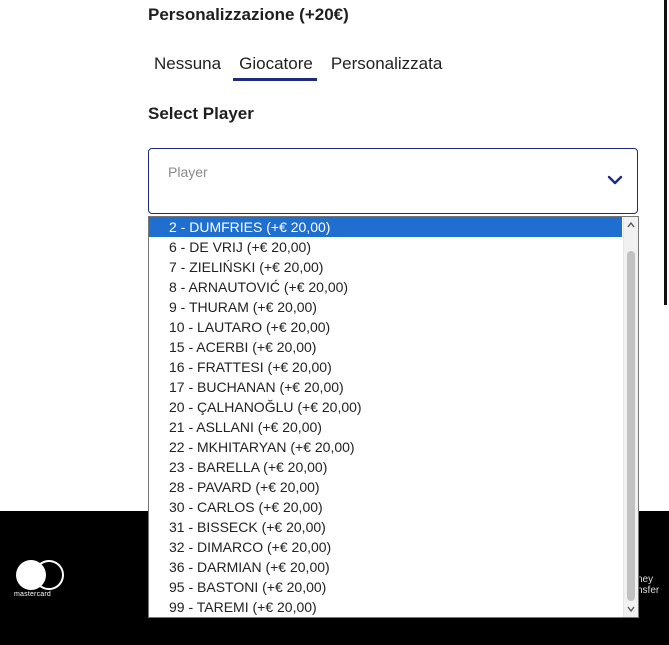 Image resolution: width=669 pixels, height=645 pixels. Describe the element at coordinates (385, 347) in the screenshot. I see `player-option: 15 - ACERBI (+€ 20,00)` at that location.